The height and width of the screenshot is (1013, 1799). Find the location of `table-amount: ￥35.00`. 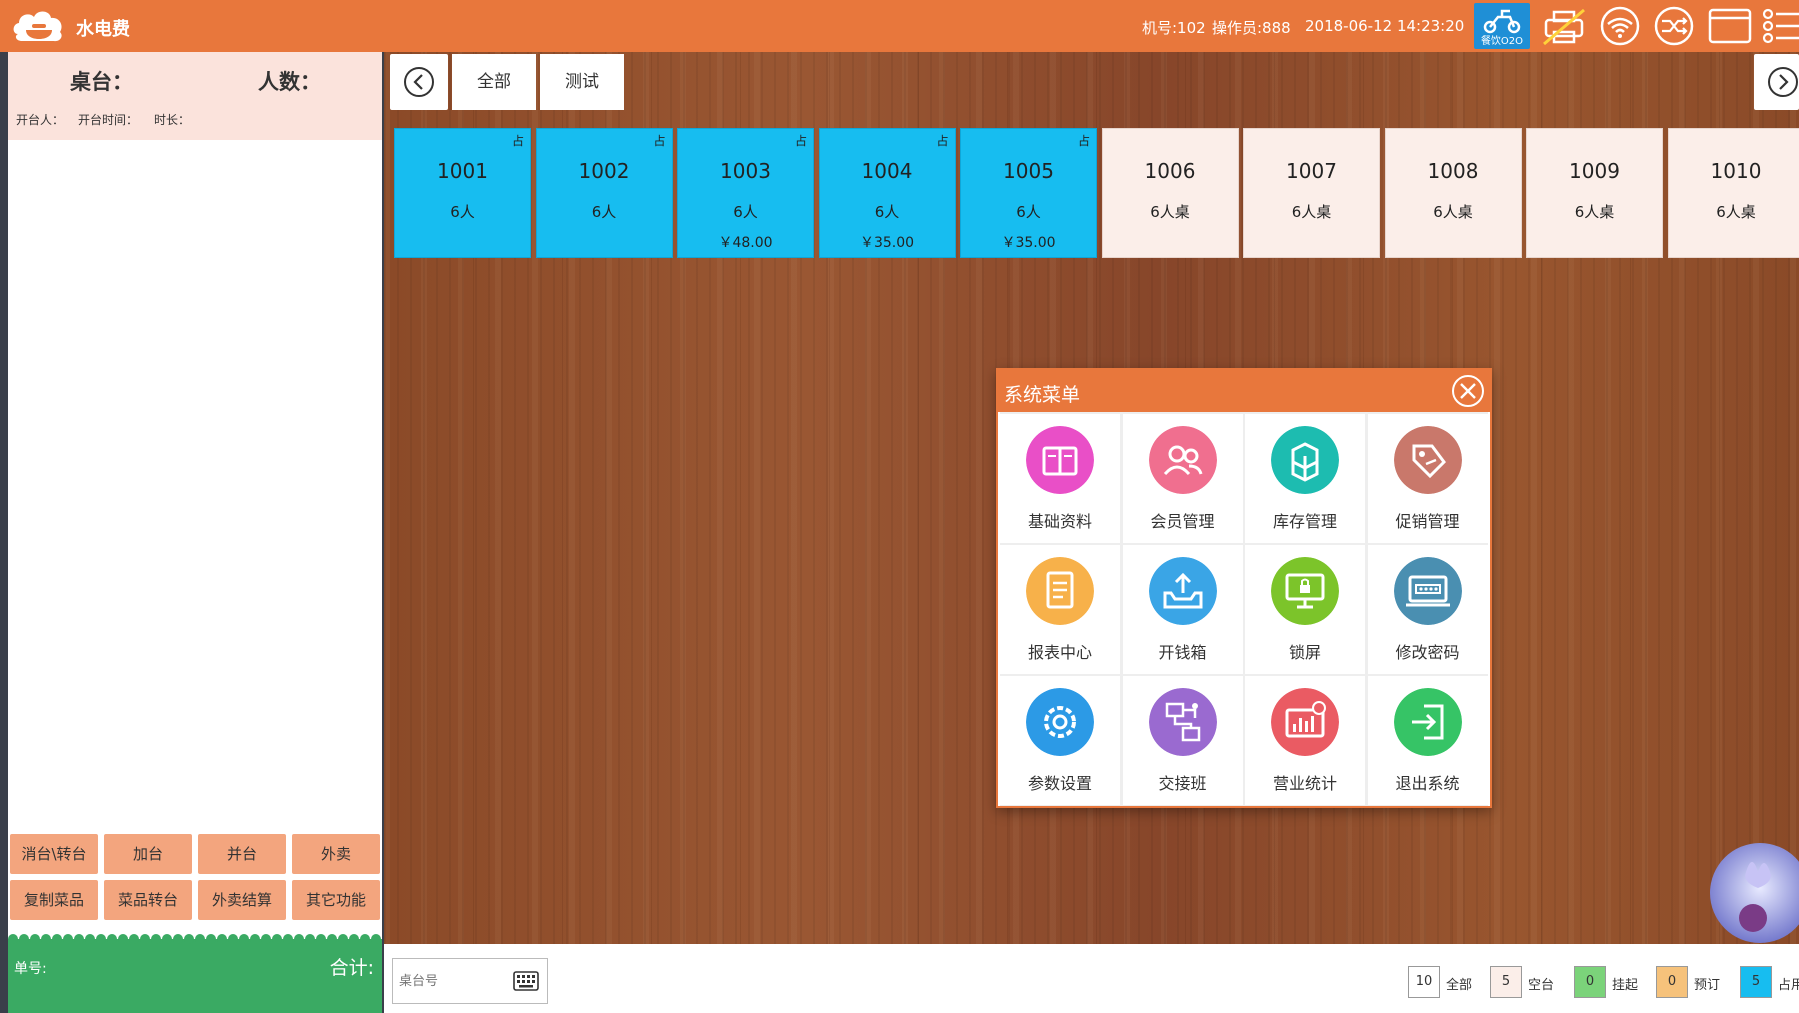

table-amount: ￥35.00 is located at coordinates (1028, 243).